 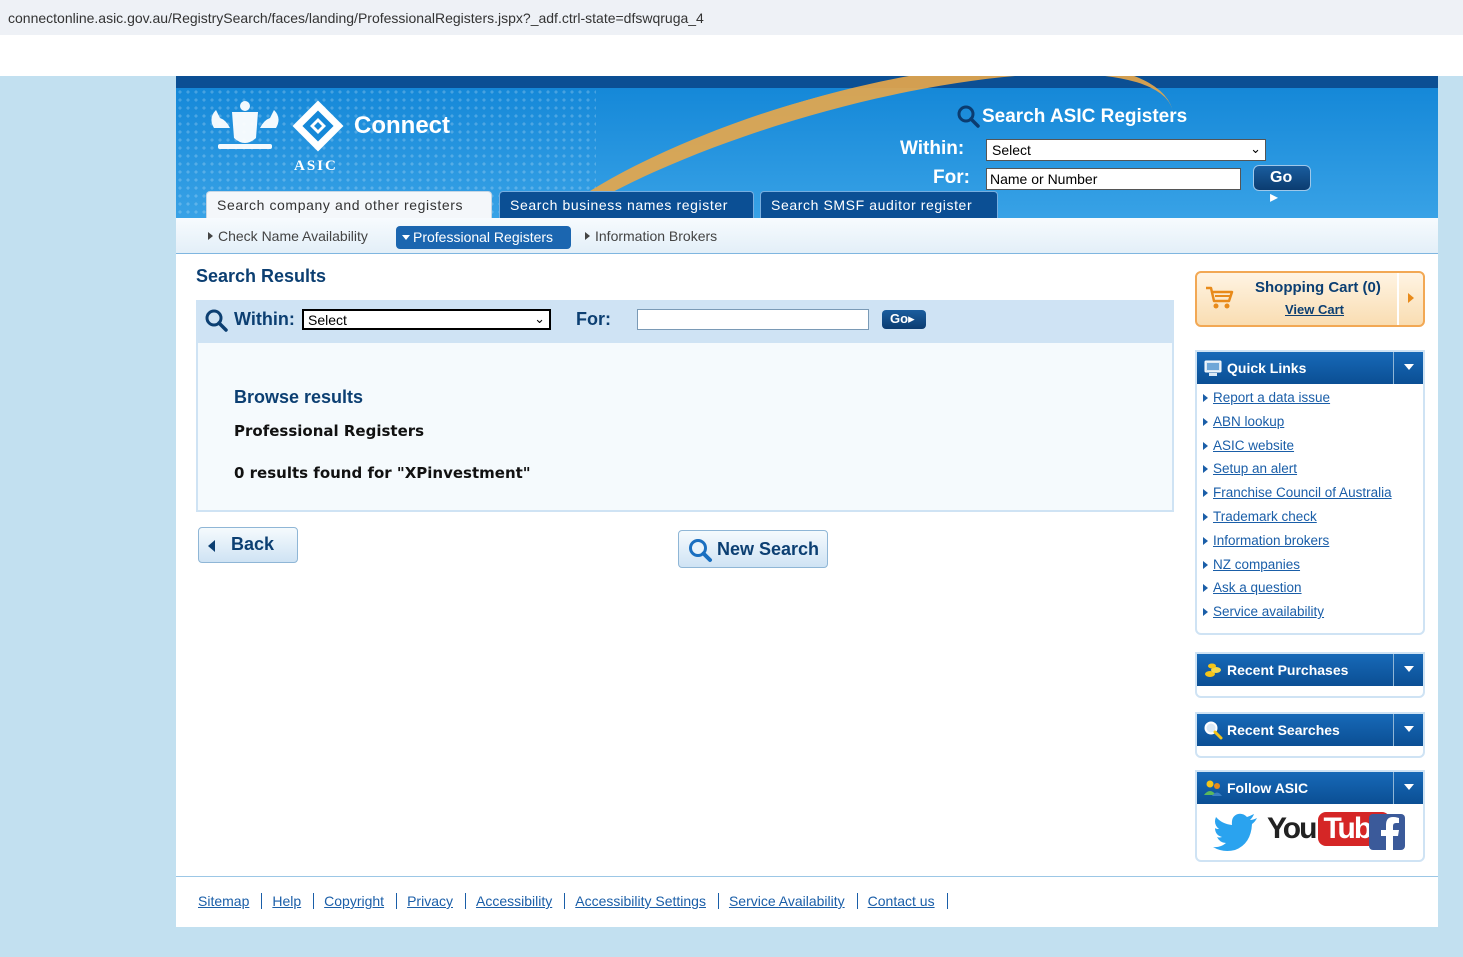 I want to click on coins-icon, so click(x=1213, y=670).